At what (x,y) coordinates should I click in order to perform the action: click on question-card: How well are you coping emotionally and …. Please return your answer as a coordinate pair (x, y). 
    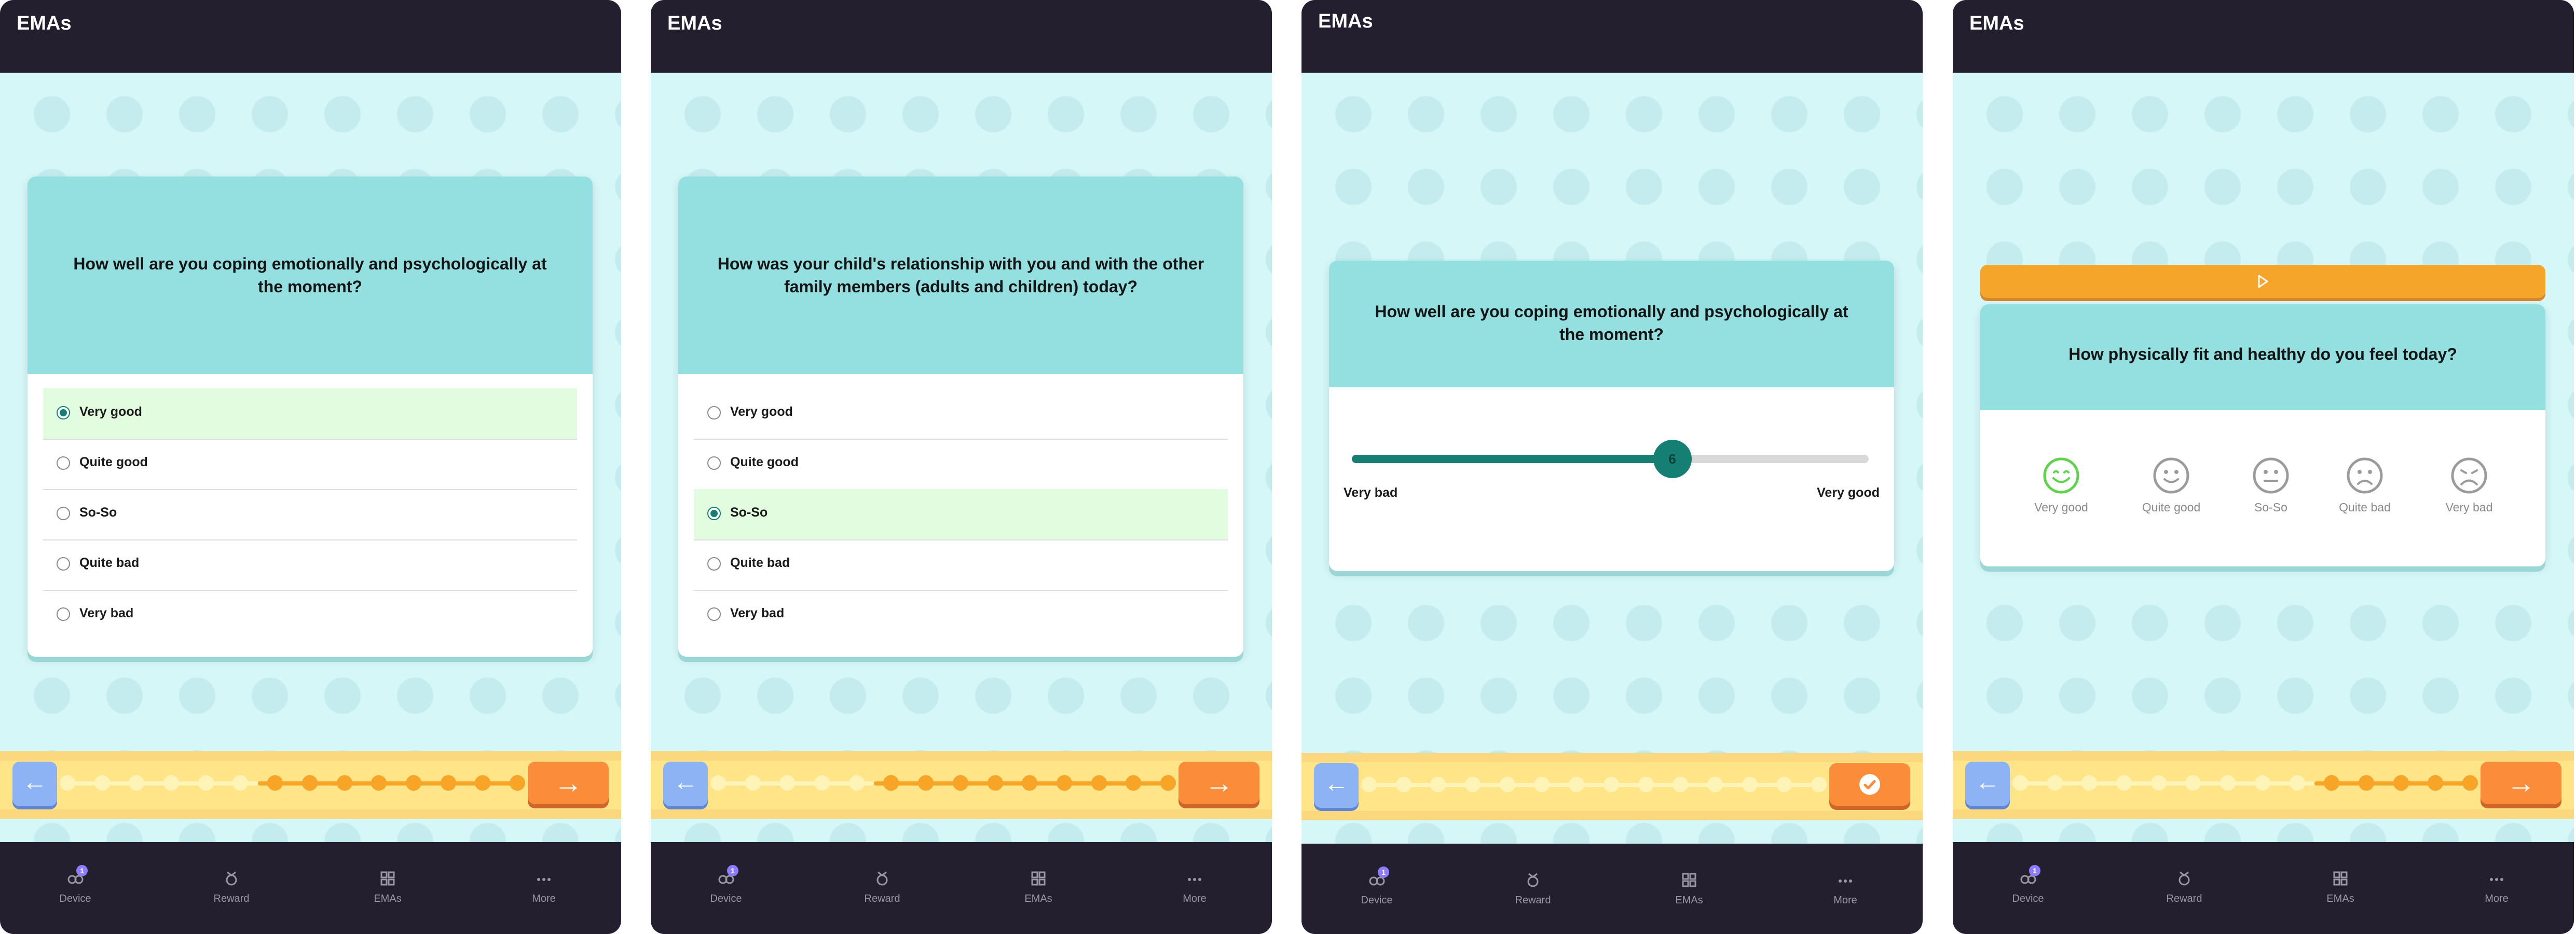
    Looking at the image, I should click on (310, 417).